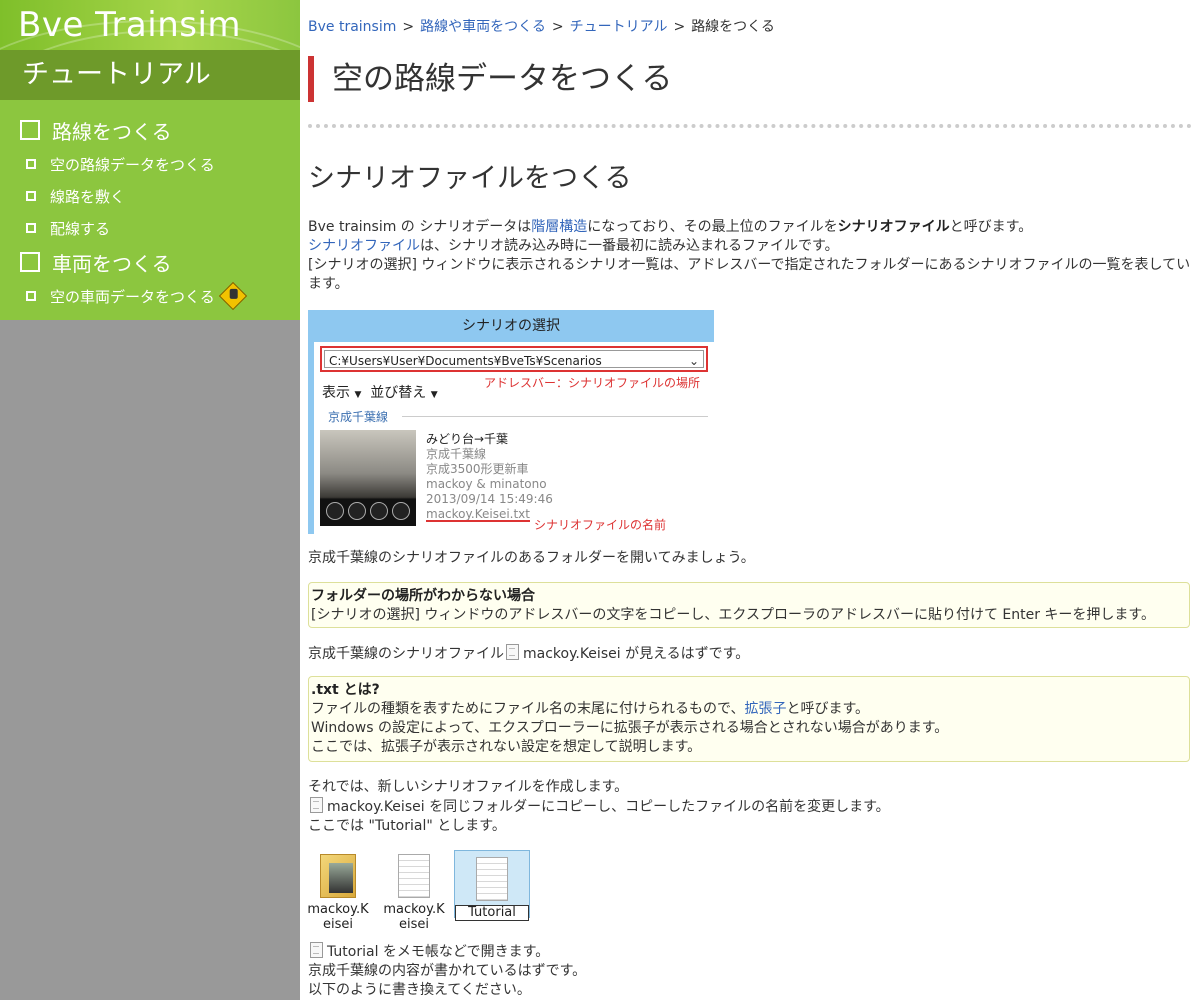 This screenshot has height=1000, width=1200. What do you see at coordinates (338, 876) in the screenshot?
I see `folder-icon` at bounding box center [338, 876].